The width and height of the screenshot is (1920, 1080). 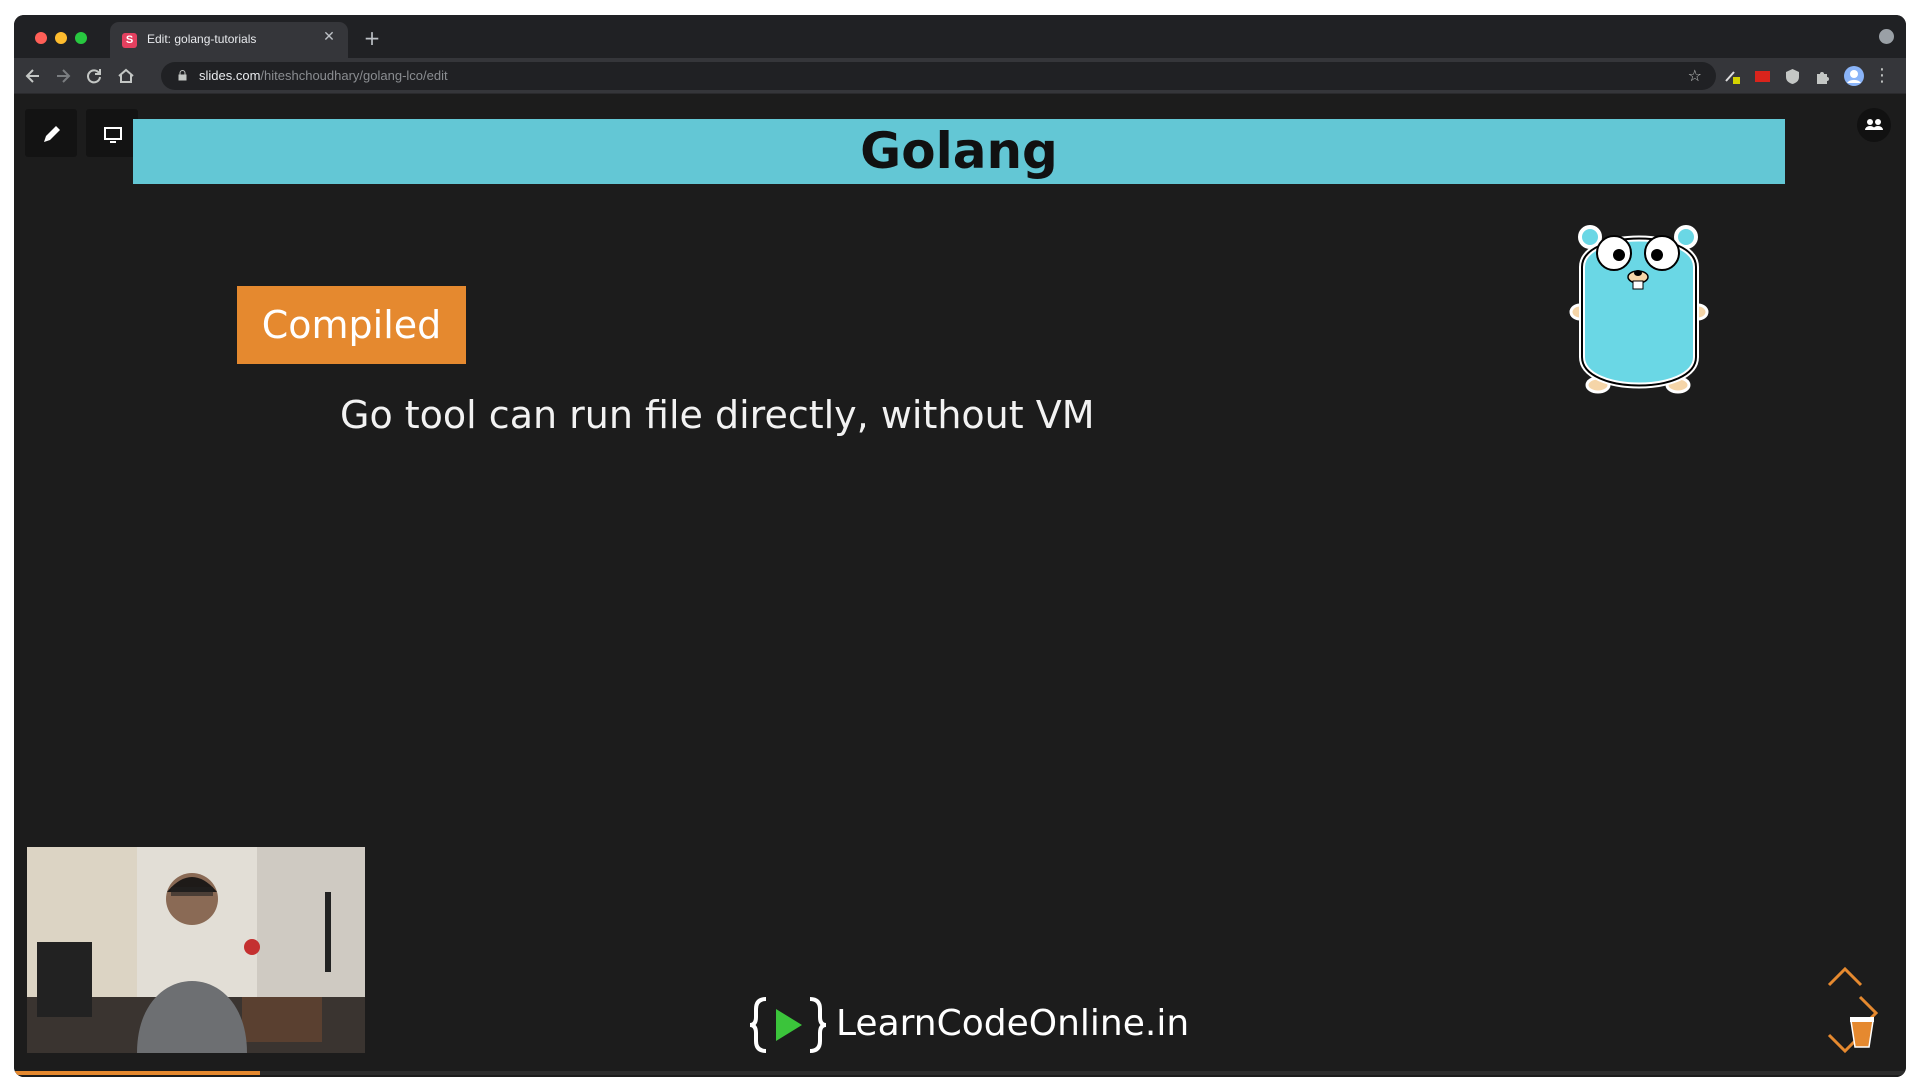 I want to click on reload-icon, so click(x=94, y=76).